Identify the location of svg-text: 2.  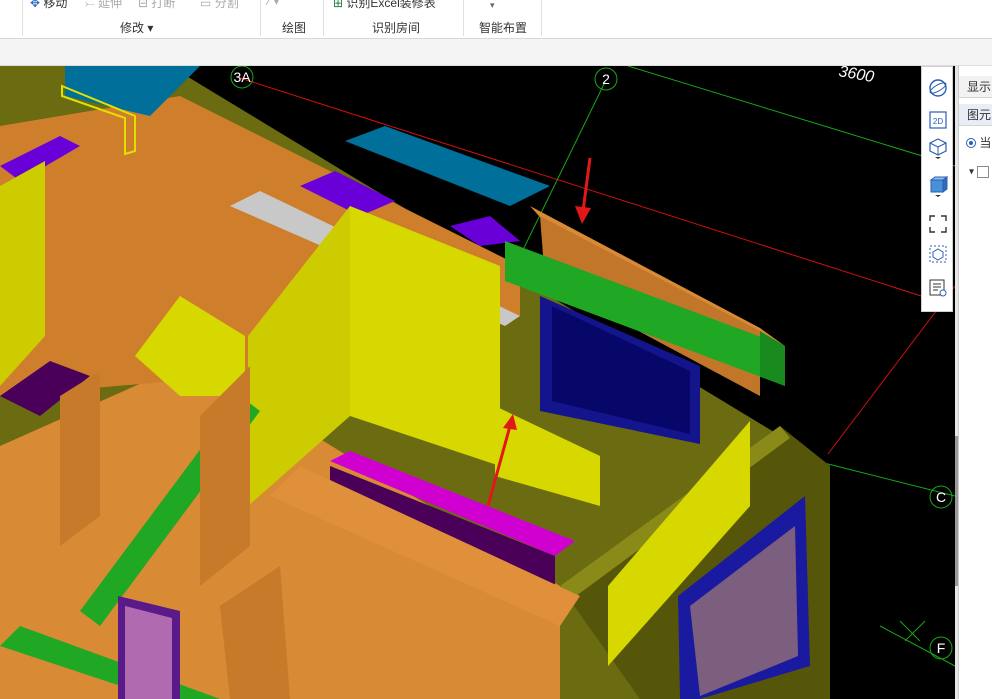
(606, 79).